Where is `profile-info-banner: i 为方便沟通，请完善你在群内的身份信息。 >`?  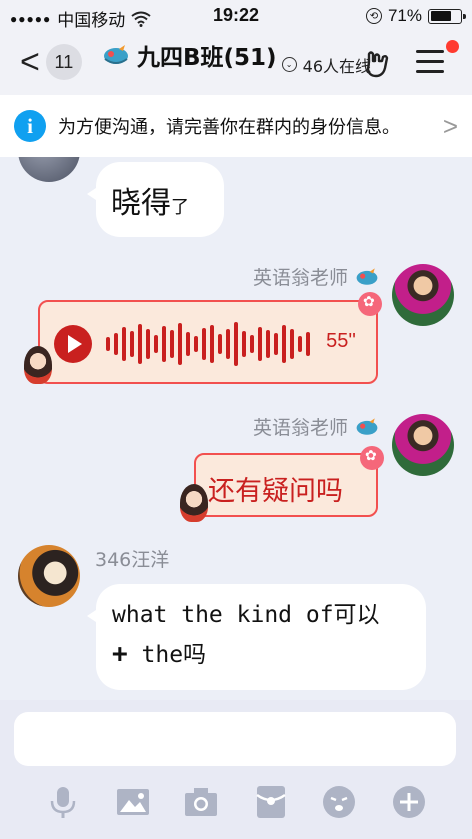 profile-info-banner: i 为方便沟通，请完善你在群内的身份信息。 > is located at coordinates (236, 126).